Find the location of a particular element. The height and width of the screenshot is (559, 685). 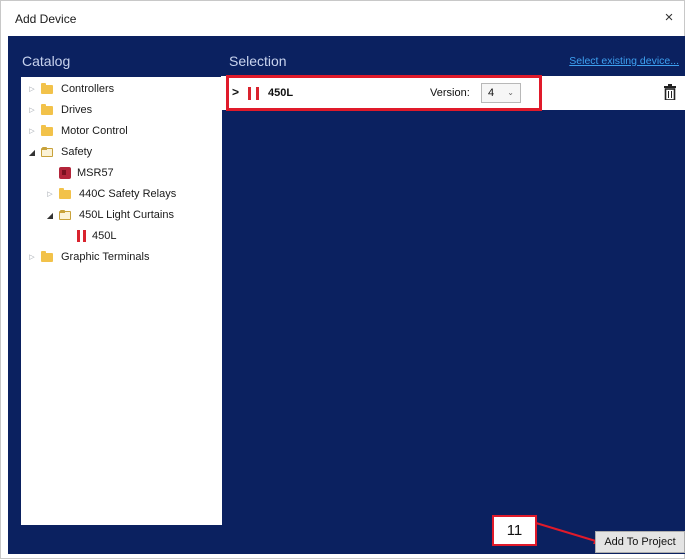

tree-item-450l-light-curtains: ◢ 450L Light Curtains is located at coordinates (109, 215).